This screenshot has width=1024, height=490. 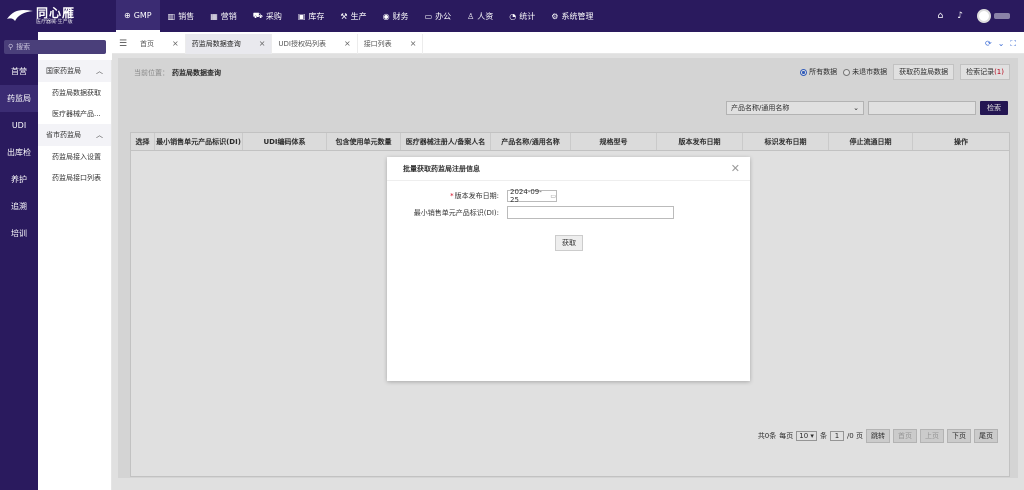 I want to click on finance-icon: ◉, so click(x=386, y=16).